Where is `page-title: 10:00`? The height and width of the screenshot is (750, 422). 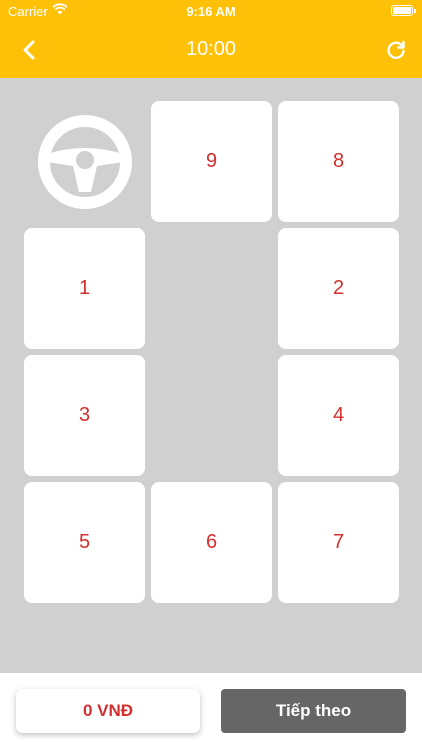 page-title: 10:00 is located at coordinates (211, 49).